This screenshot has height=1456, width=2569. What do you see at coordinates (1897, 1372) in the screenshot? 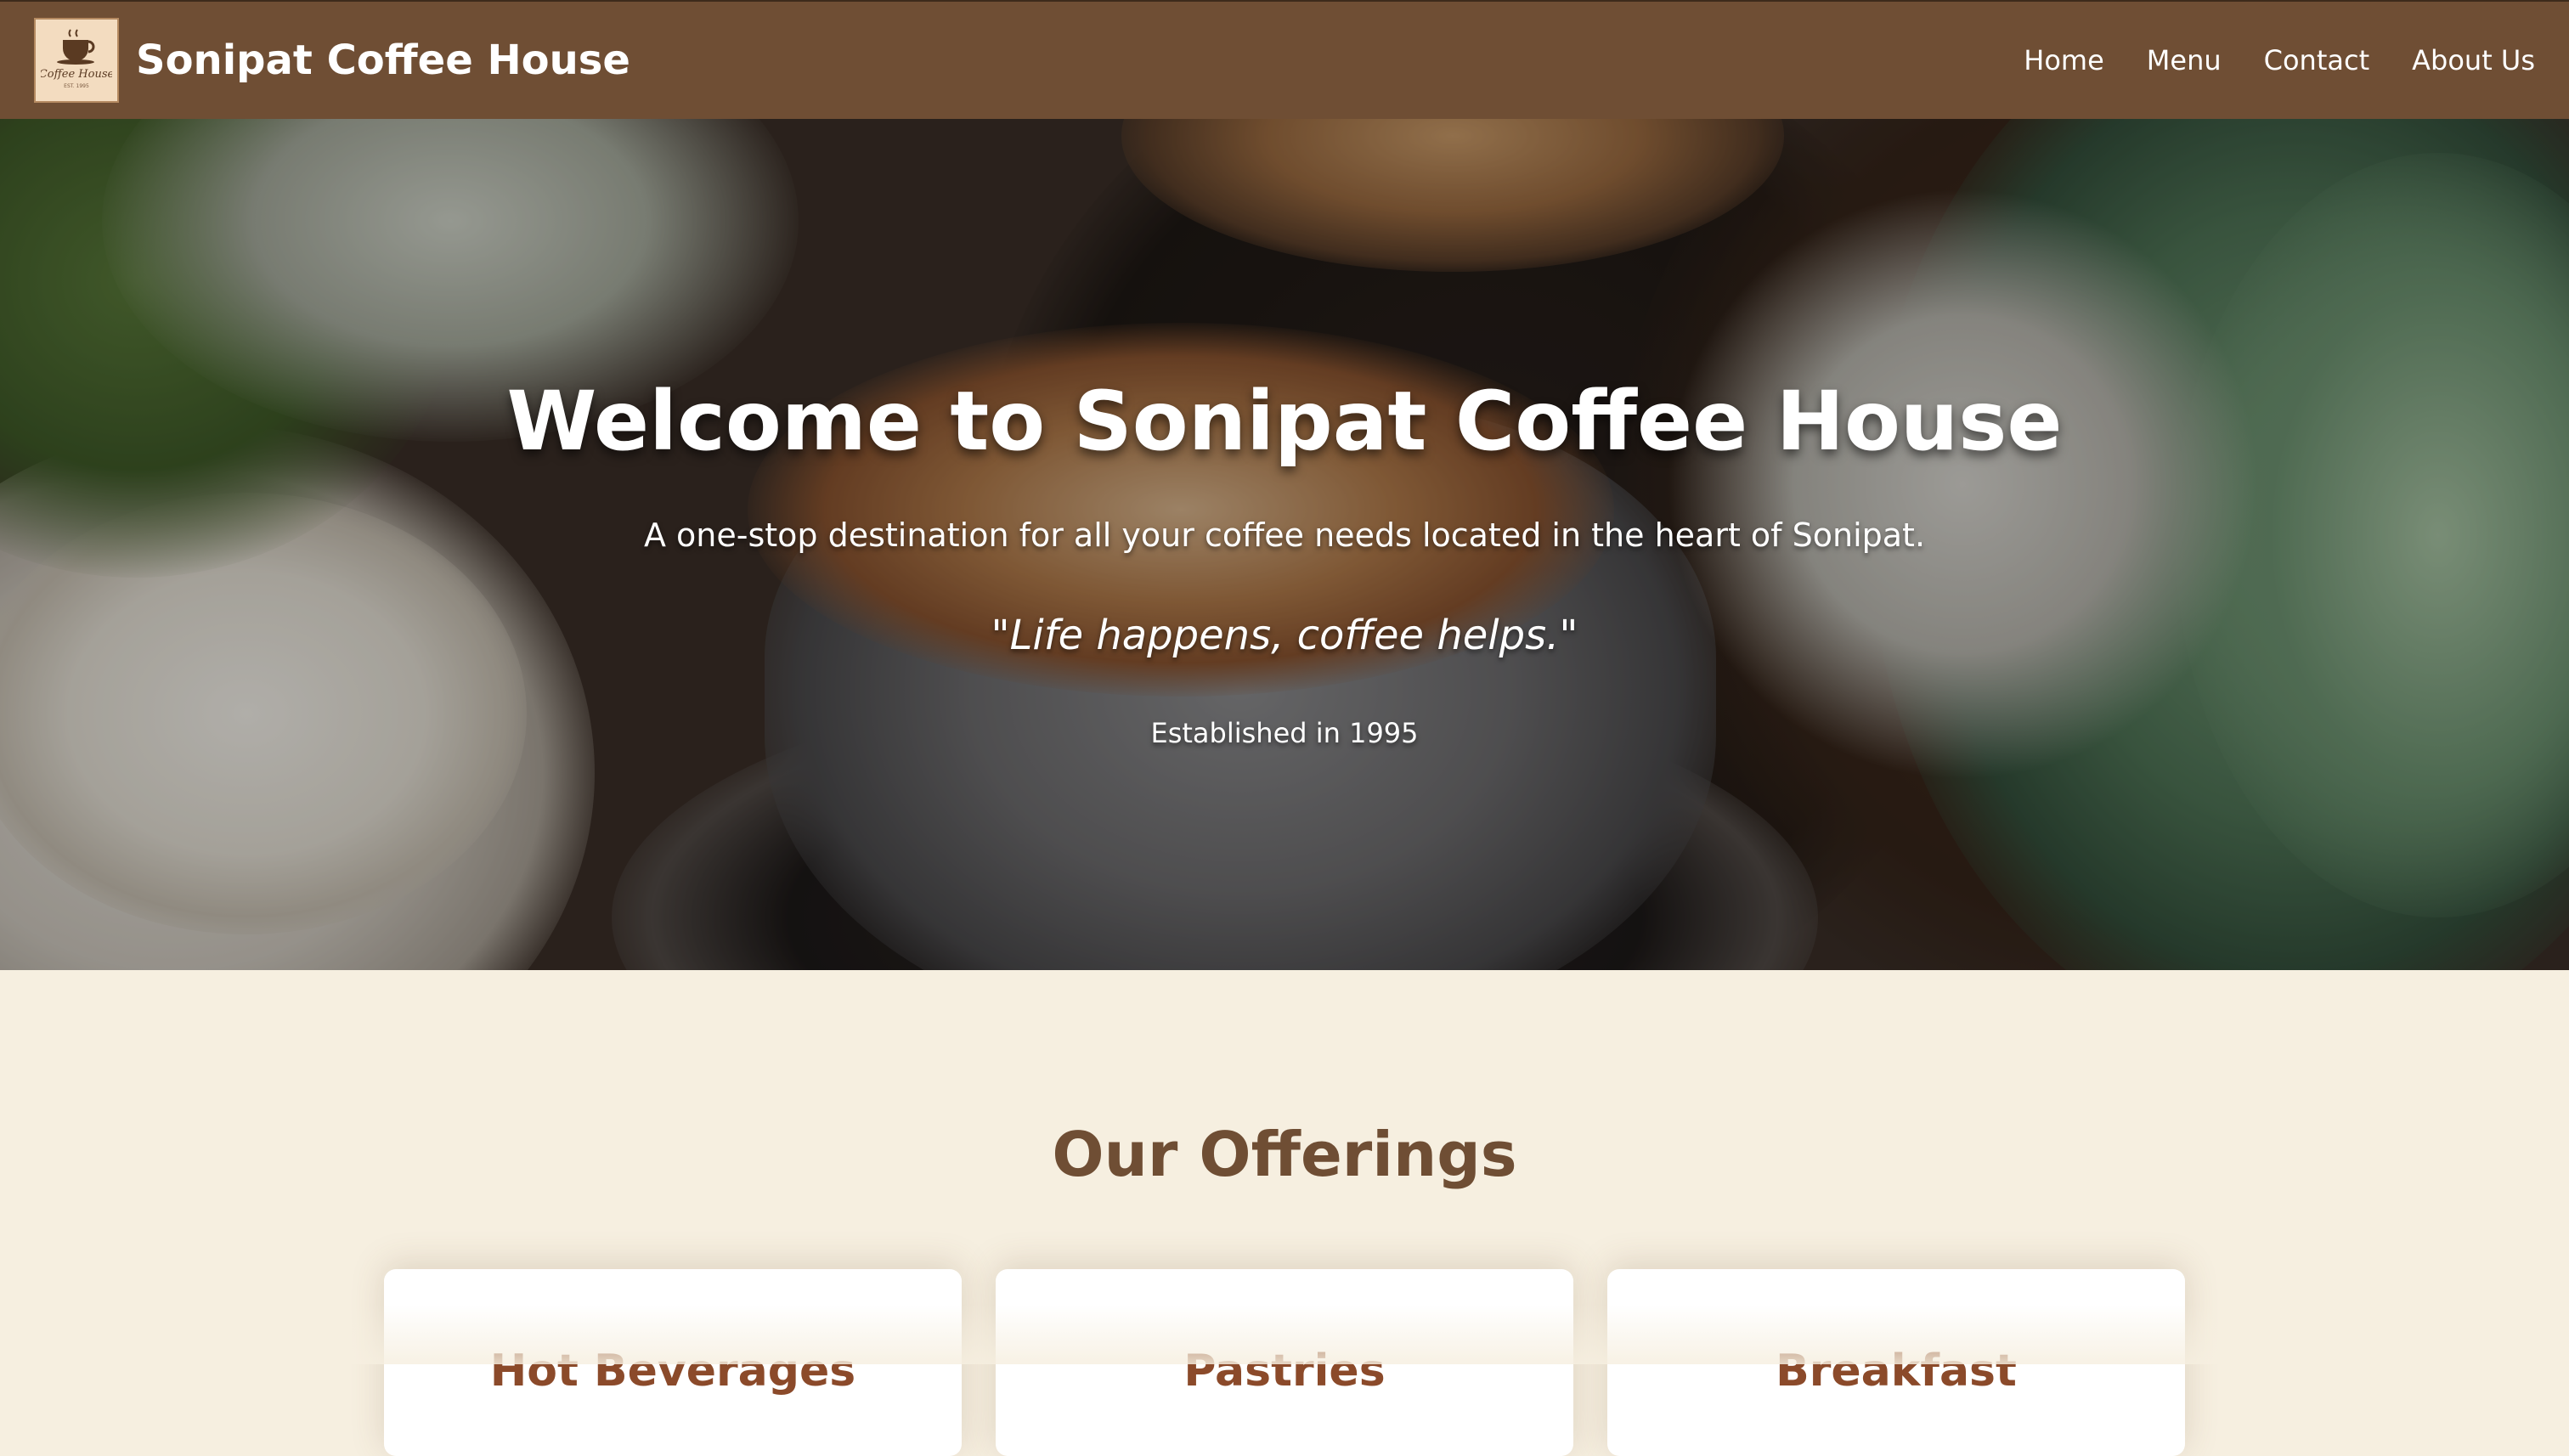
I see `offering-card-title: Breakfast` at bounding box center [1897, 1372].